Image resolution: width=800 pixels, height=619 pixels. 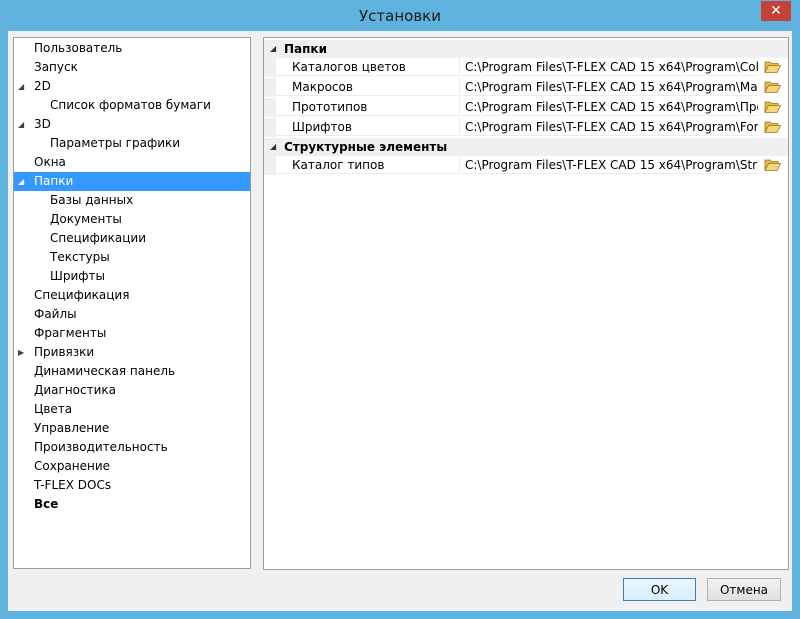 I want to click on tree-item-label: Производительность, so click(x=101, y=447).